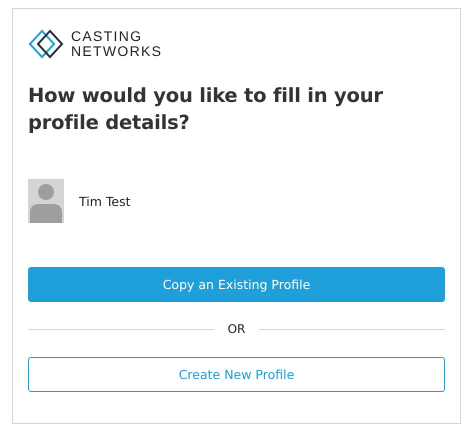 The width and height of the screenshot is (472, 436). I want to click on avatar-icon, so click(46, 201).